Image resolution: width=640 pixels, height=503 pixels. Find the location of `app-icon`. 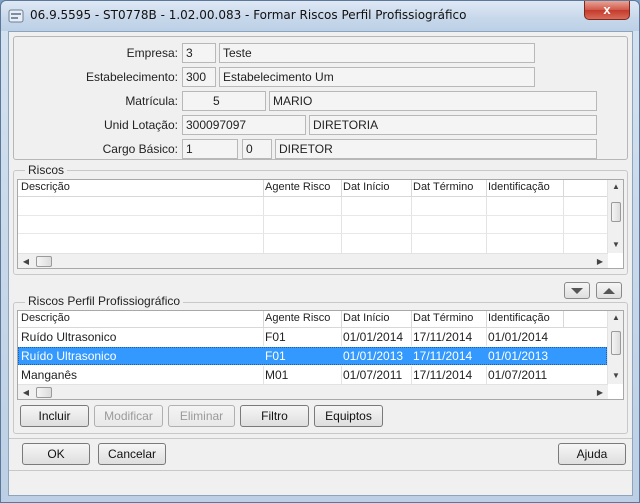

app-icon is located at coordinates (16, 16).